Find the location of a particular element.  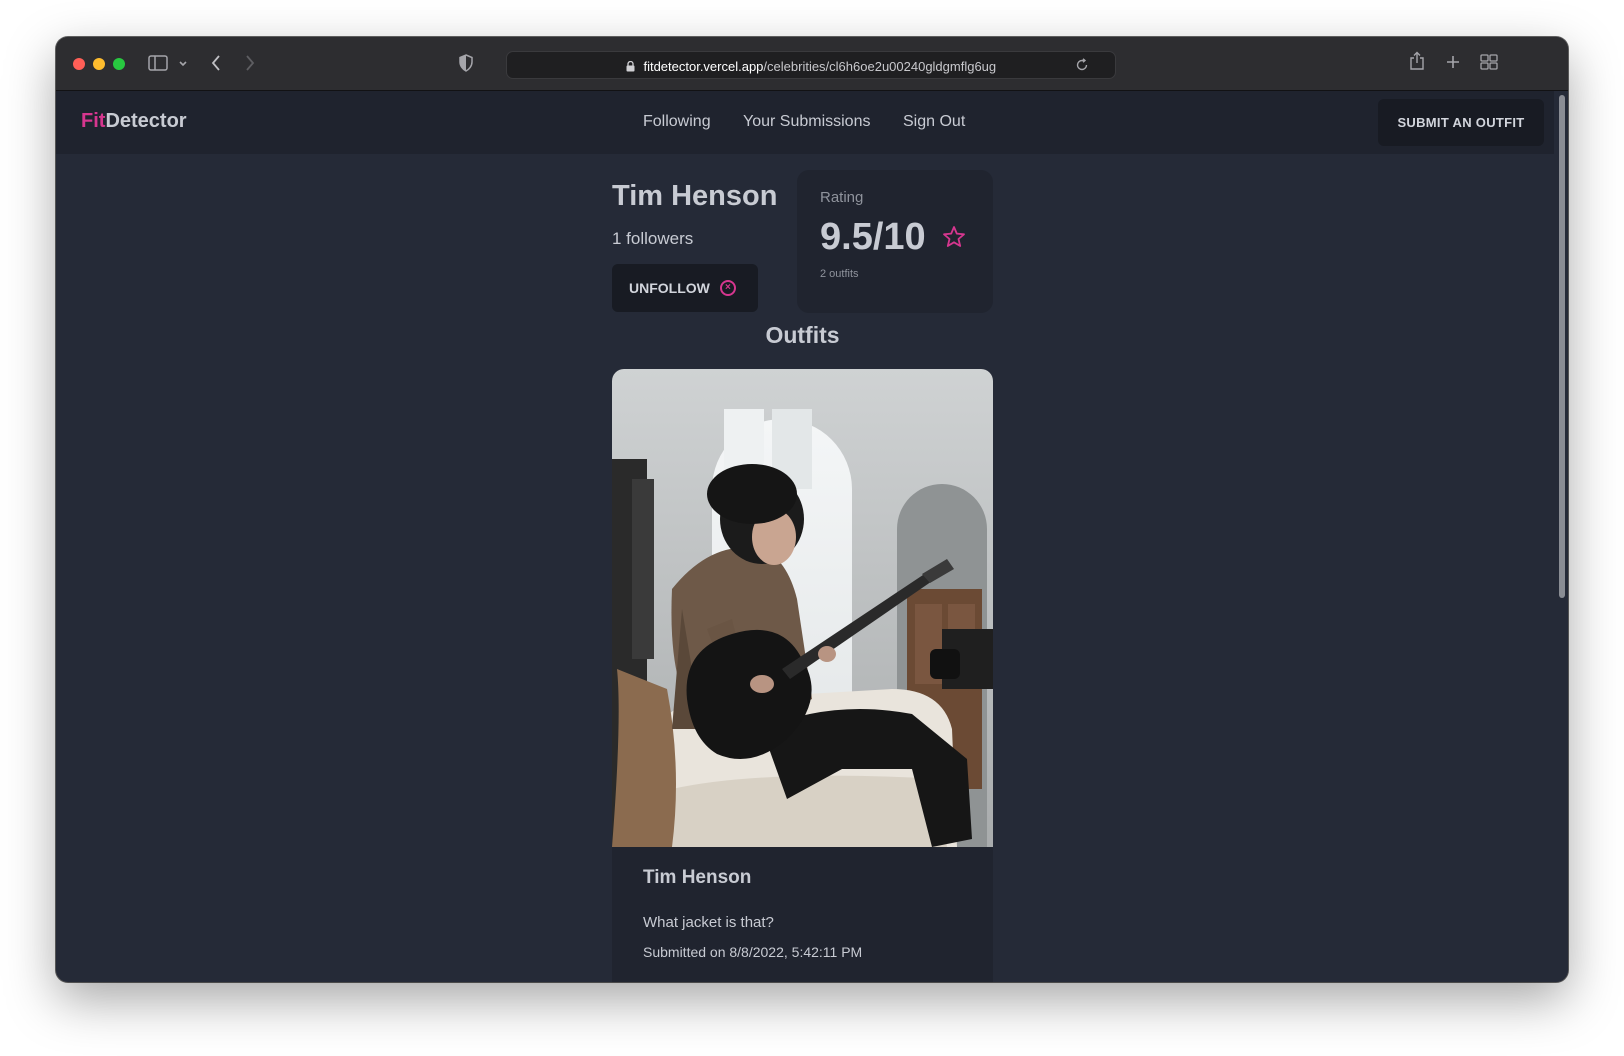

close-window-button is located at coordinates (79, 64).